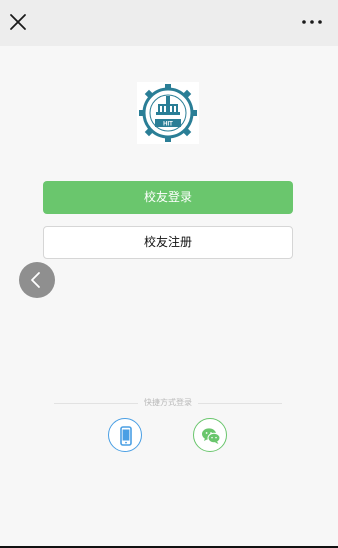 This screenshot has width=338, height=548. I want to click on wechat-icon, so click(211, 436).